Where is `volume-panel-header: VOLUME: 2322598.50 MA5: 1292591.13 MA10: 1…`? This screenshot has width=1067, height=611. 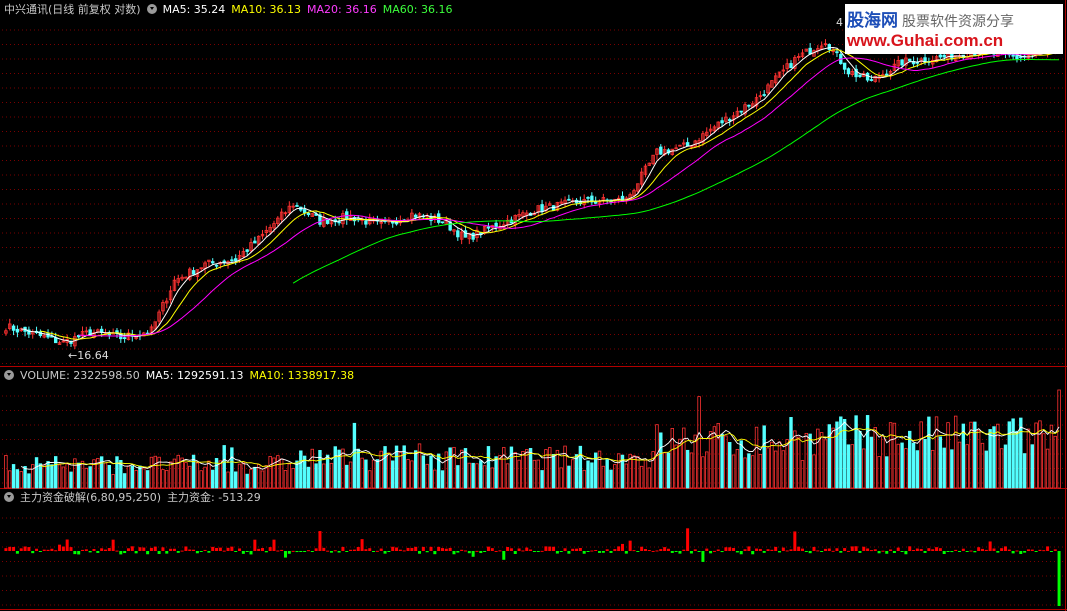 volume-panel-header: VOLUME: 2322598.50 MA5: 1292591.13 MA10: 1… is located at coordinates (182, 376).